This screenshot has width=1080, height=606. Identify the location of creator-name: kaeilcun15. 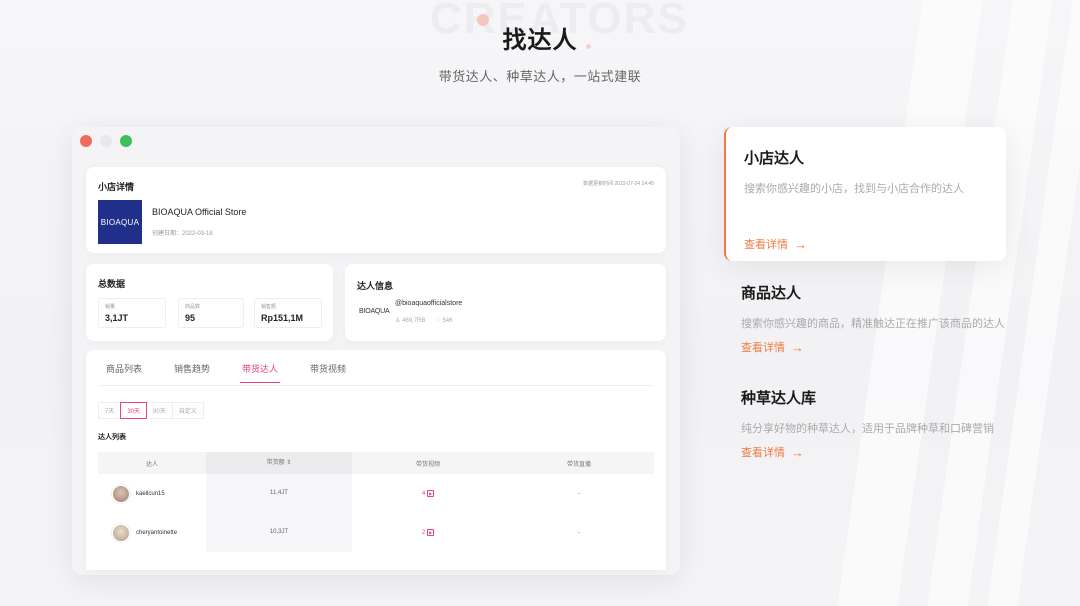
(150, 494).